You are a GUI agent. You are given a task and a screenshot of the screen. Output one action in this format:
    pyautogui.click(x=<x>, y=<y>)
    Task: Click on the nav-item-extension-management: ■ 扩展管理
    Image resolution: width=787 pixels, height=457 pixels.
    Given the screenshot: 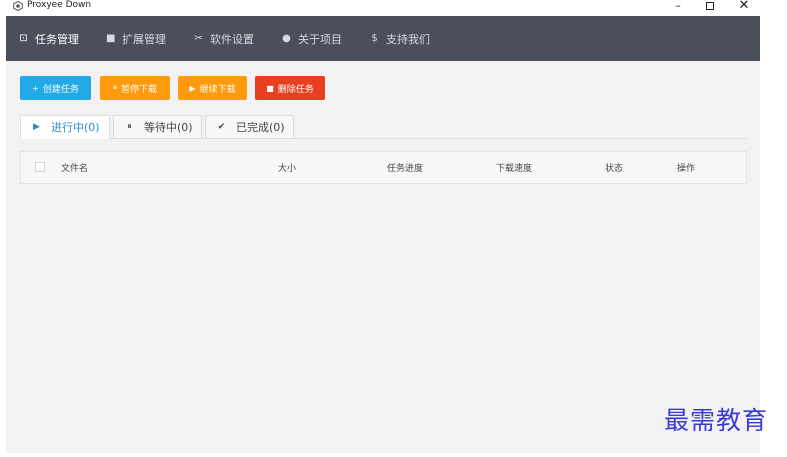 What is the action you would take?
    pyautogui.click(x=136, y=38)
    